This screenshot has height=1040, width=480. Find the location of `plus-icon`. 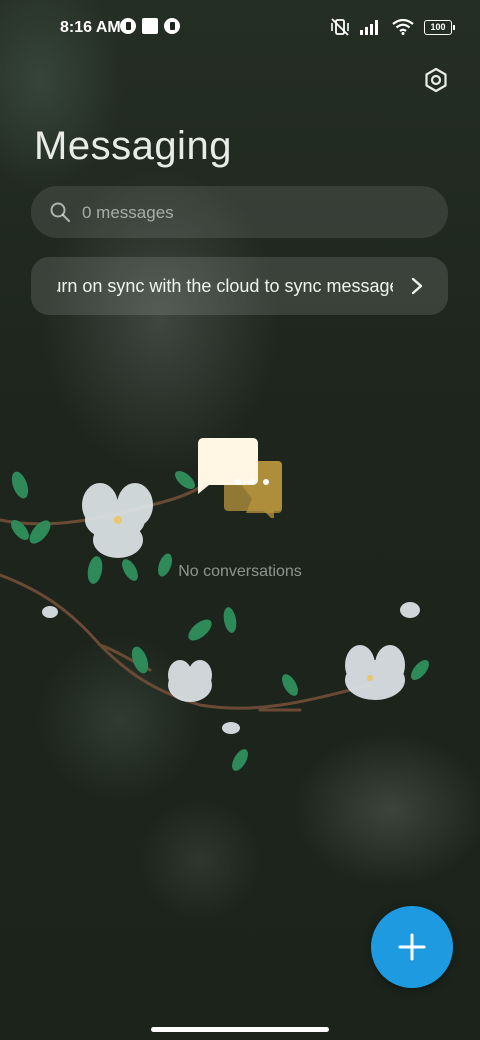

plus-icon is located at coordinates (412, 947).